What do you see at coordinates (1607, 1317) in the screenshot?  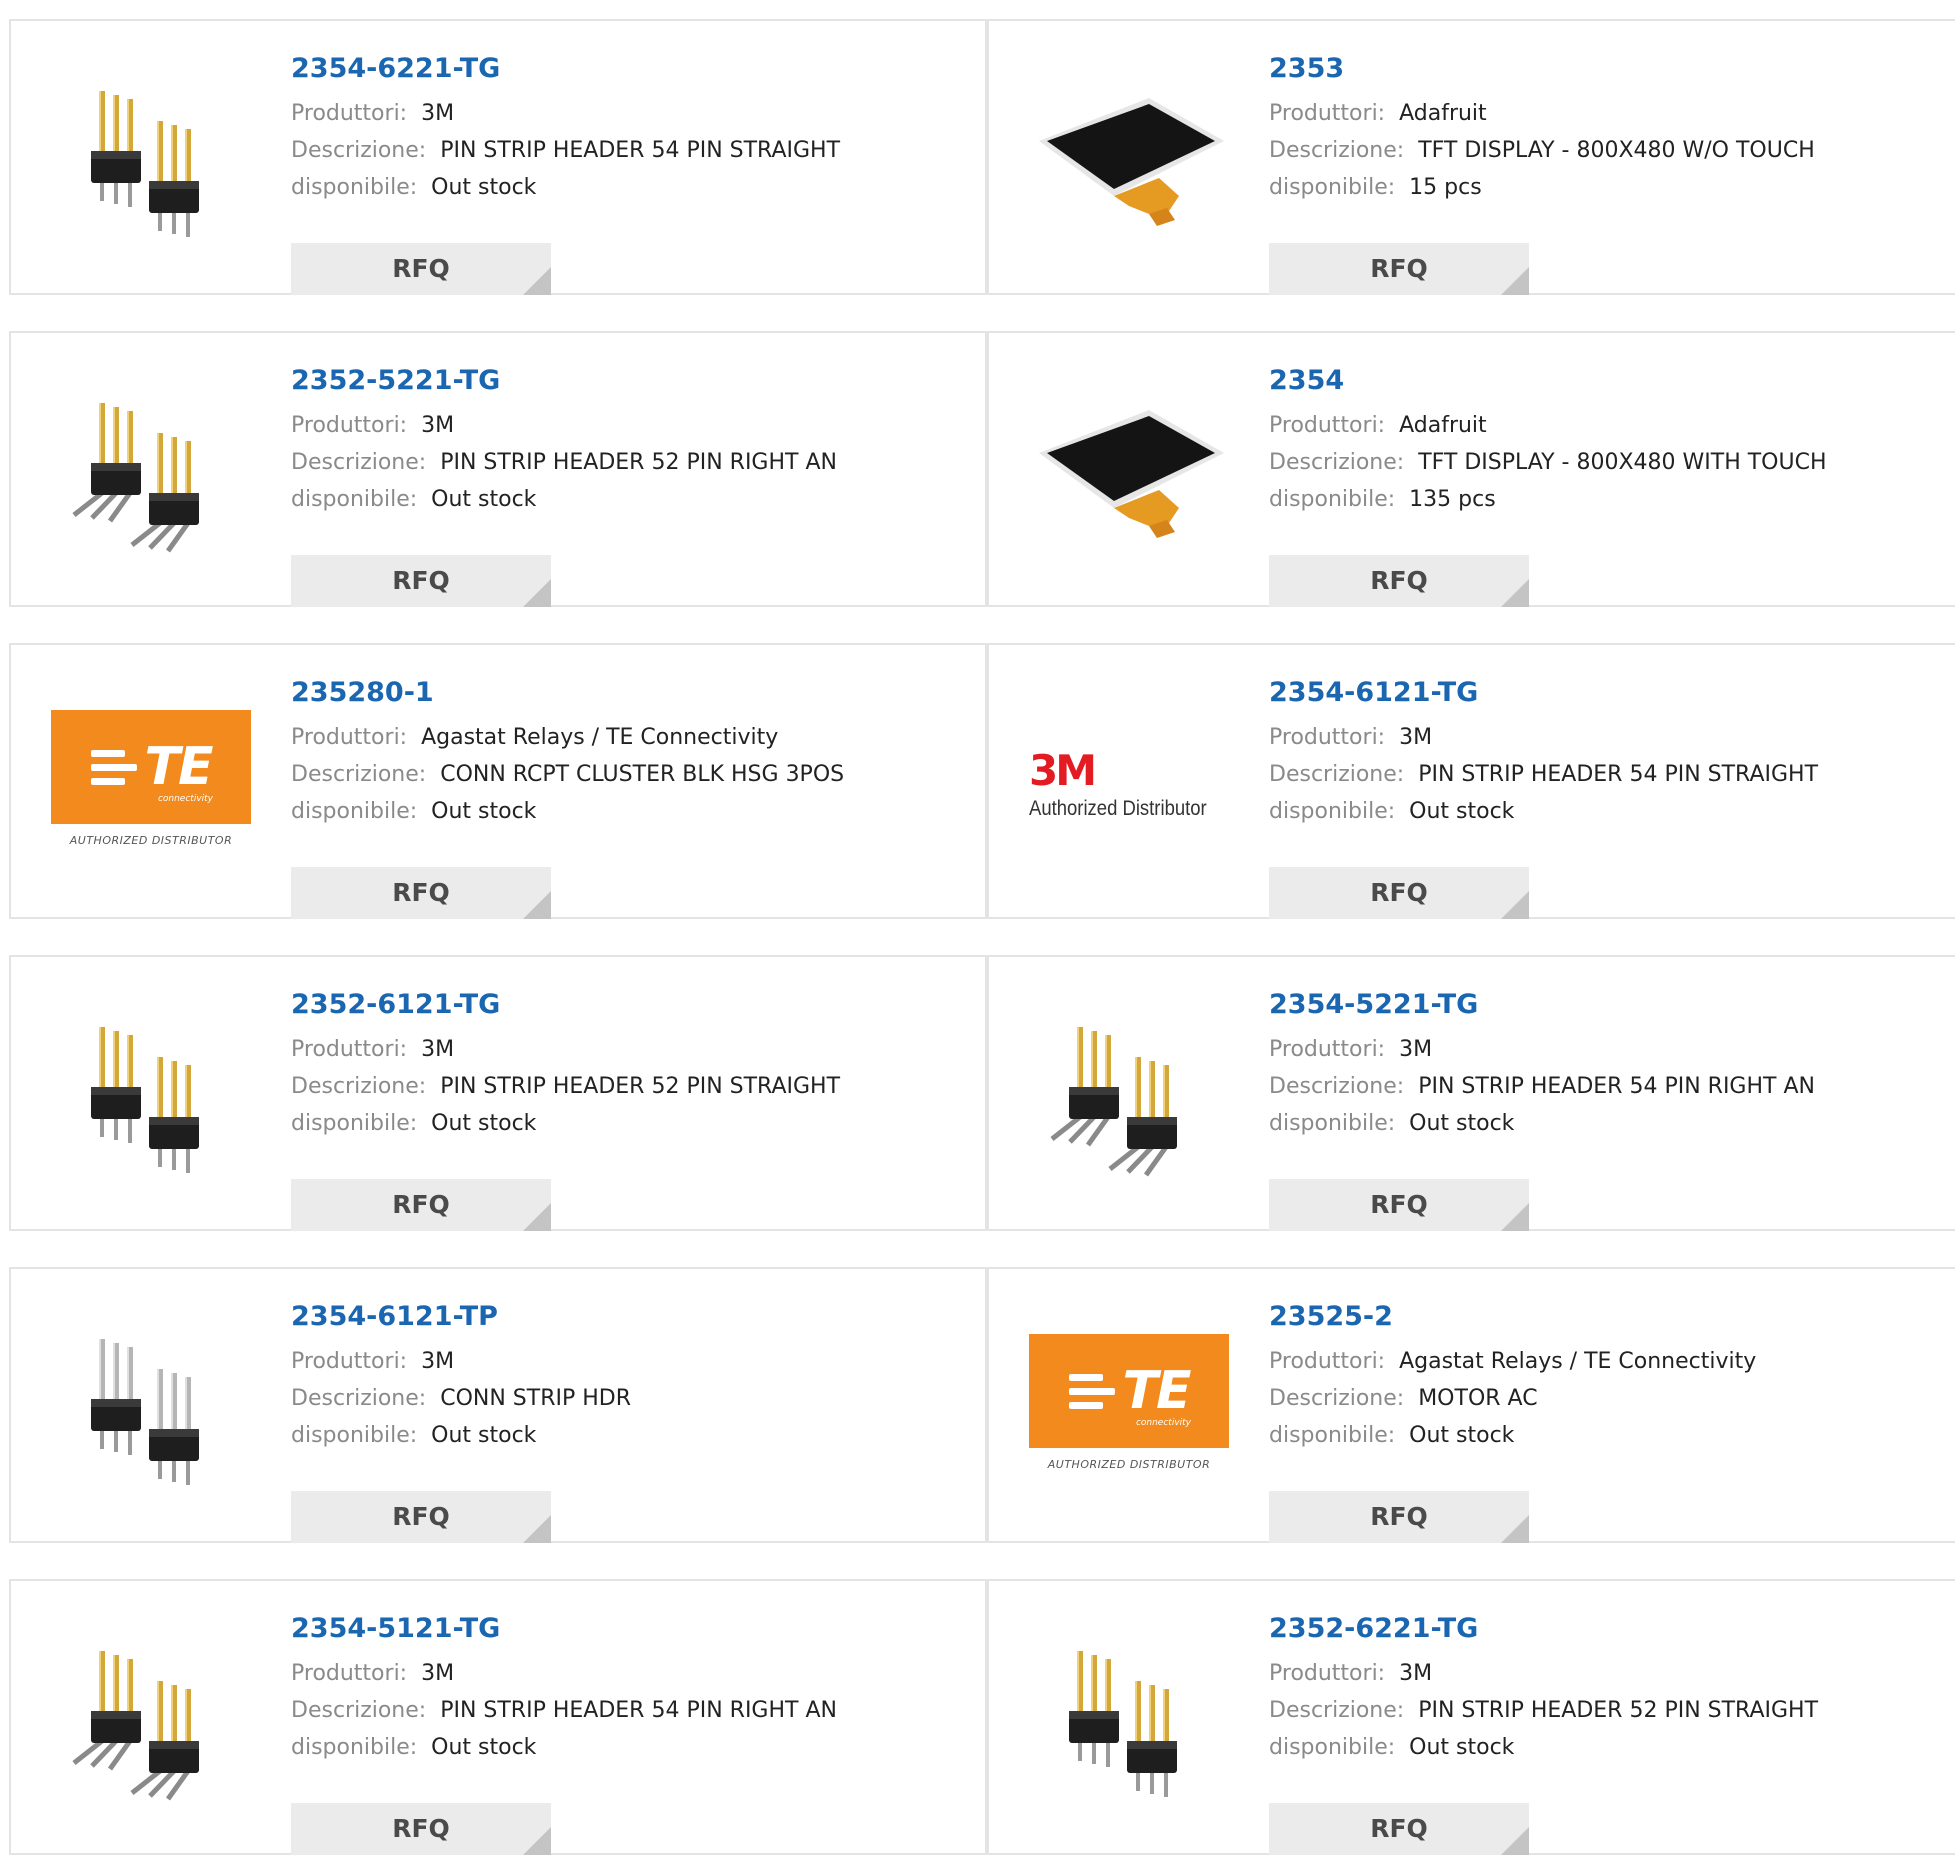 I see `part-number-link: 23525-2` at bounding box center [1607, 1317].